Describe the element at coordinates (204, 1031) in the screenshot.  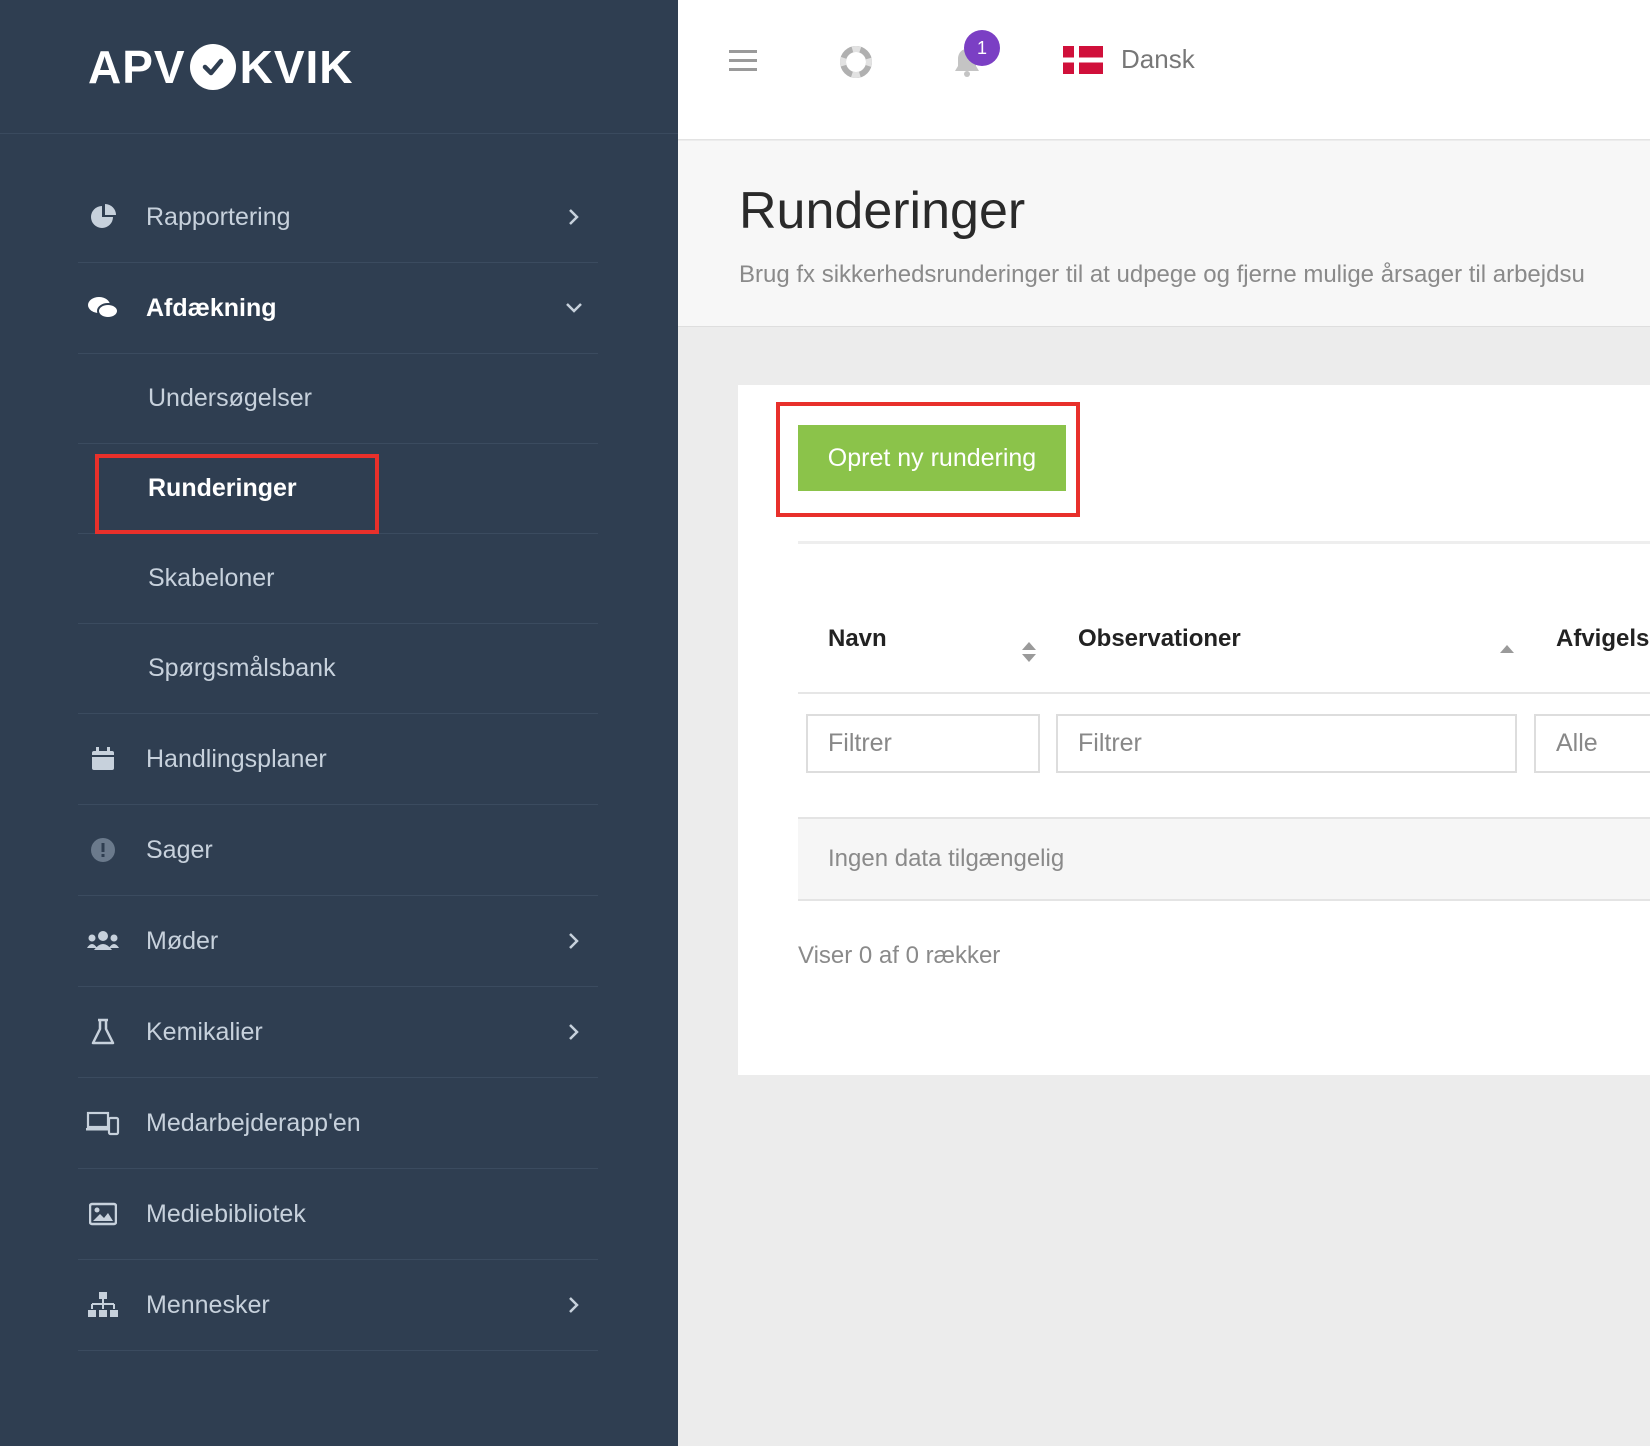
I see `sidebar-item-label: Kemikalier` at that location.